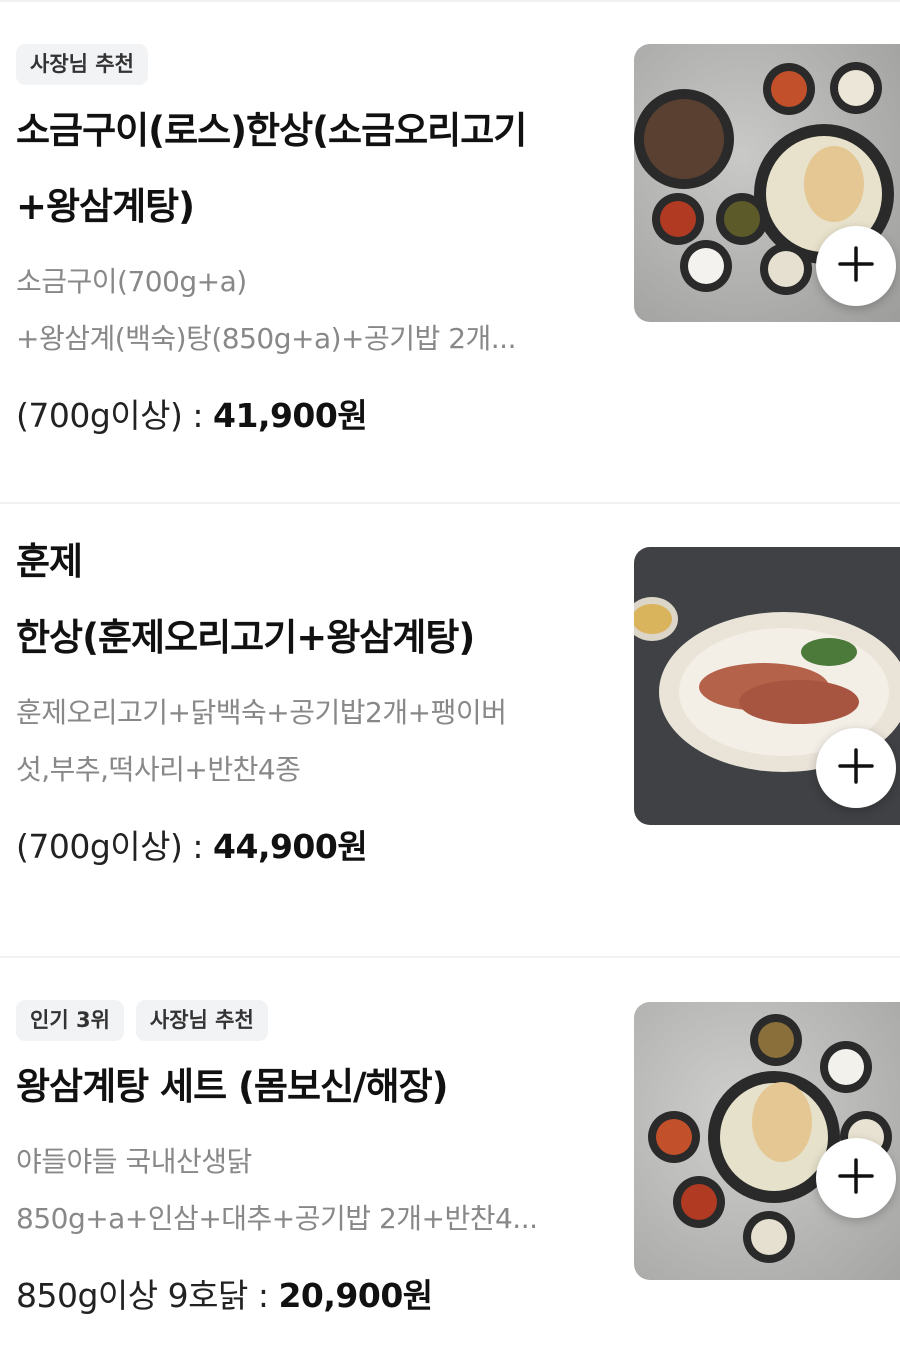 The width and height of the screenshot is (900, 1356). I want to click on title-line: 소금구이(로스)한상(소금오리고기, so click(271, 130).